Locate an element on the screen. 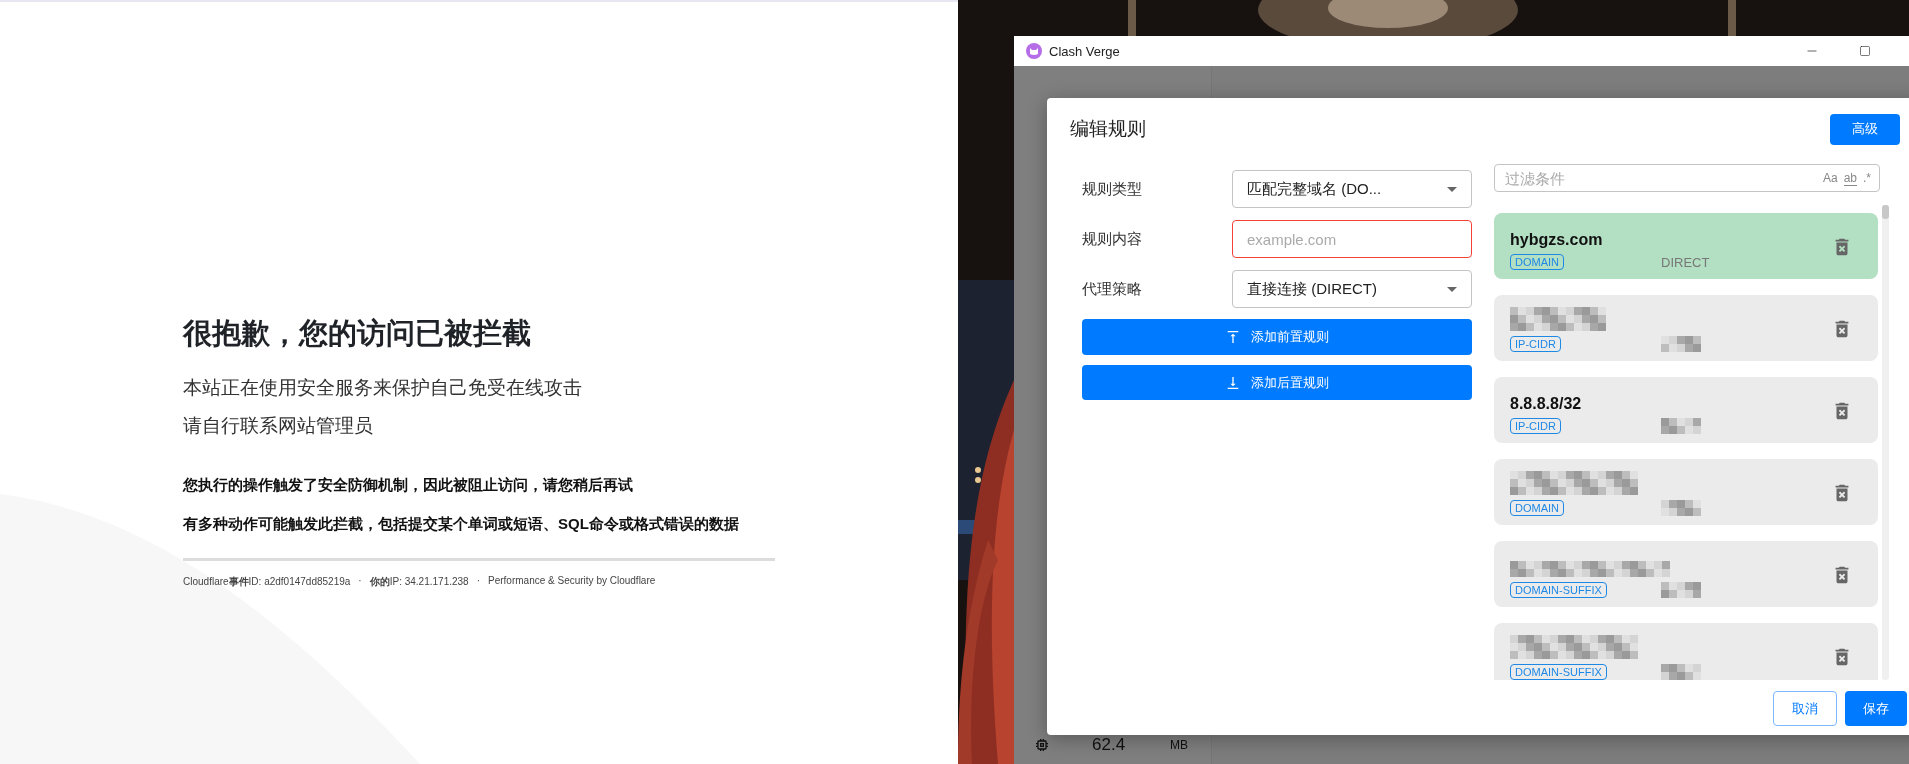 This screenshot has height=764, width=1909. field-label: 代理策略 is located at coordinates (1112, 289).